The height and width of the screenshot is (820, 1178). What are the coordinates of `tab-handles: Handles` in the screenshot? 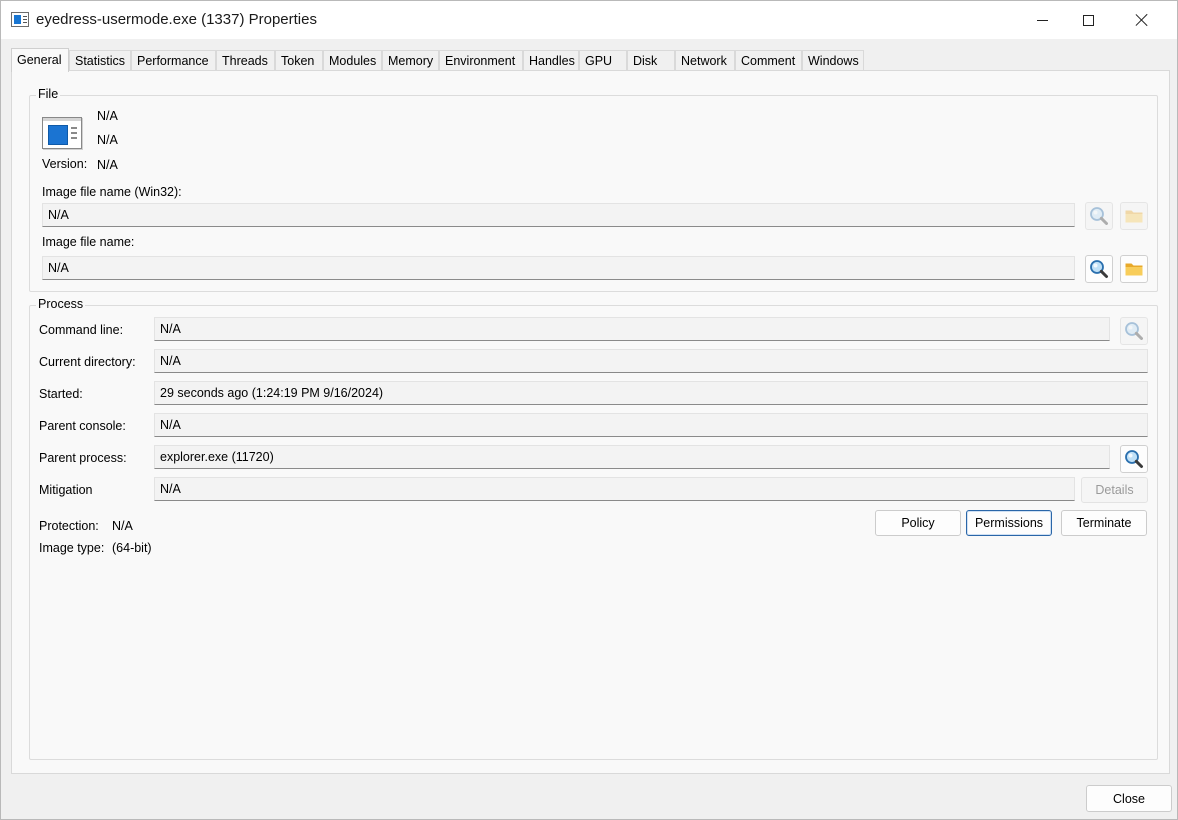 It's located at (551, 61).